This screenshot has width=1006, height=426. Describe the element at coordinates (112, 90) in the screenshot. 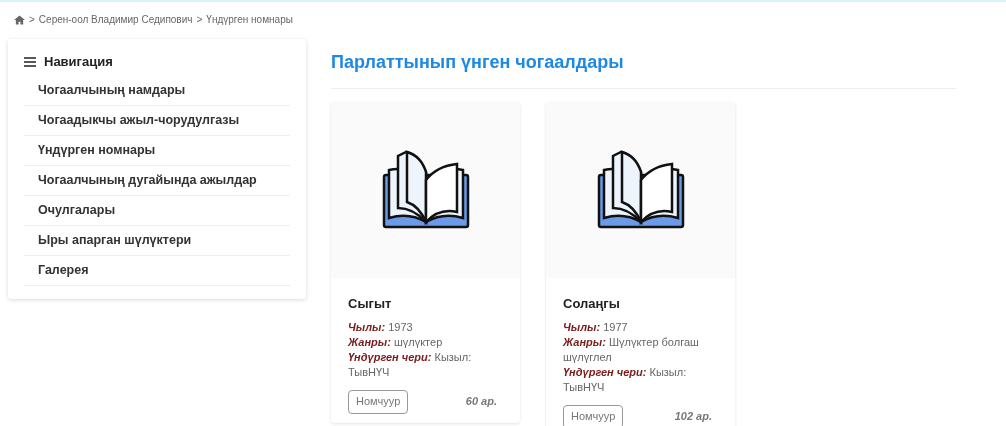

I see `navigation-link: Чогаалчының намдары` at that location.